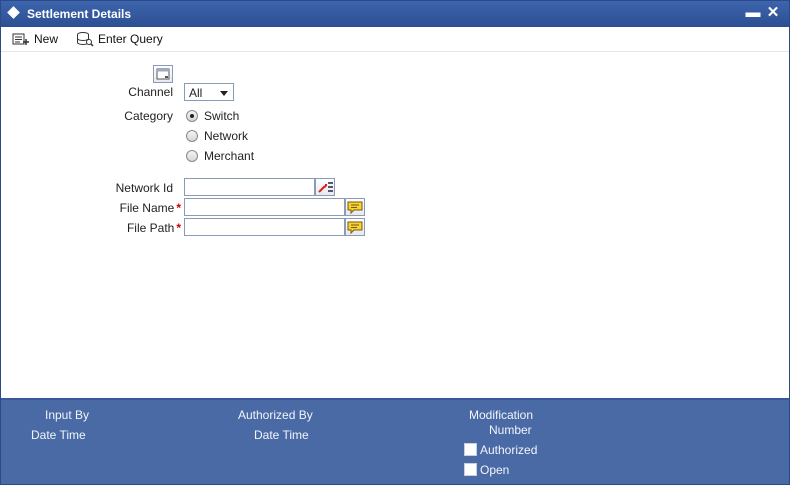  What do you see at coordinates (130, 39) in the screenshot?
I see `enter-query-label: Enter Query` at bounding box center [130, 39].